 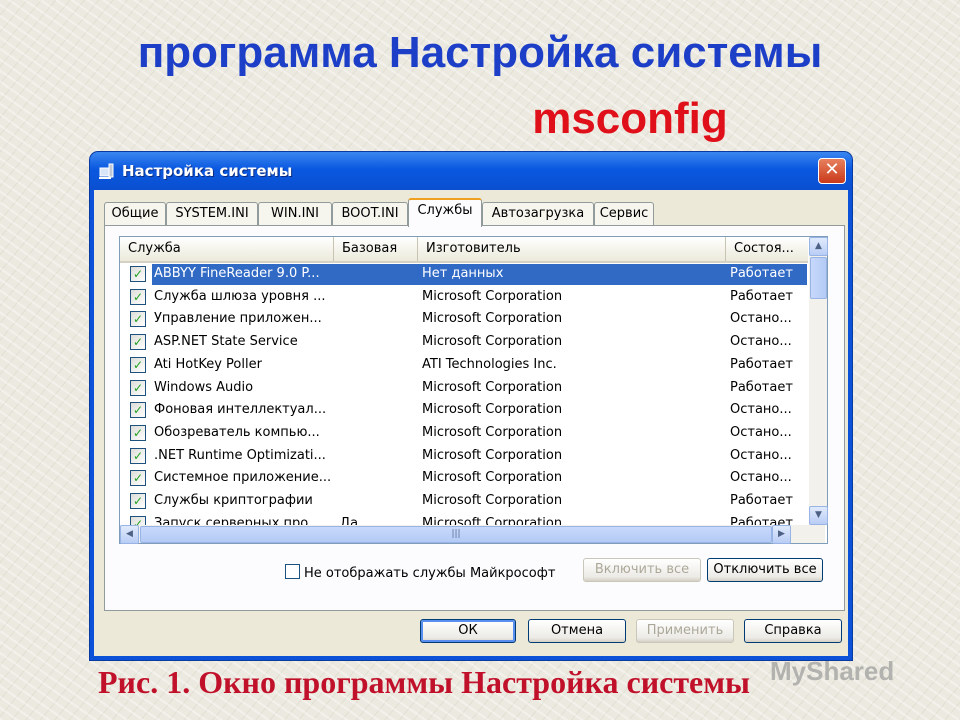 I want to click on tab-3: WIN.INI, so click(x=295, y=213).